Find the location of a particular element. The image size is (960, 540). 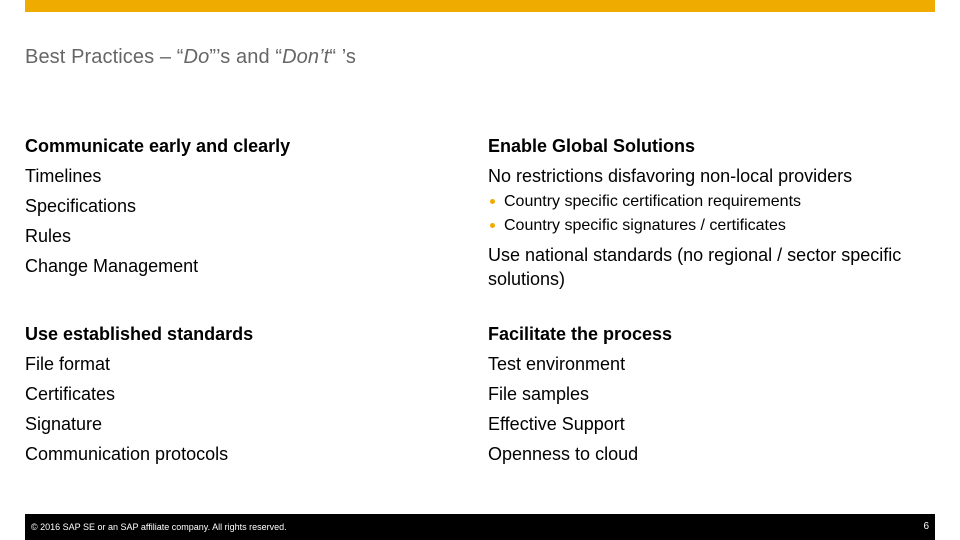

list-item: File format is located at coordinates (68, 364).